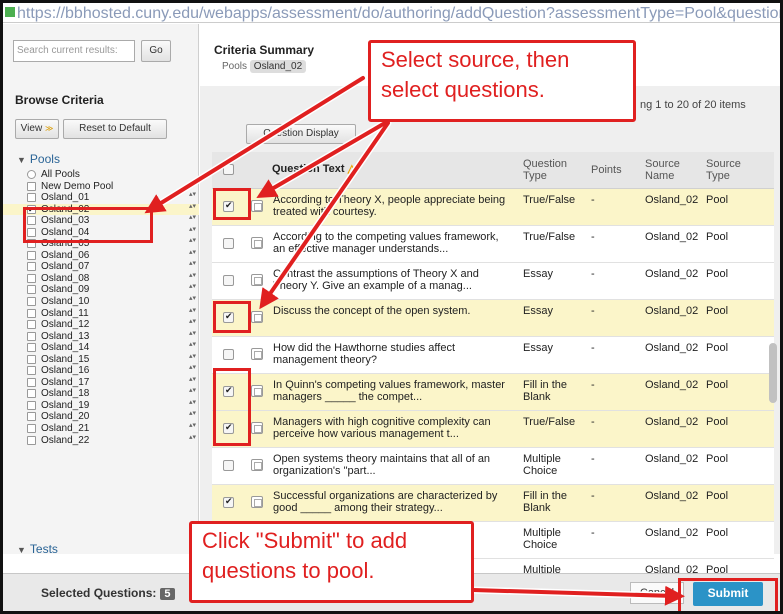  What do you see at coordinates (115, 129) in the screenshot?
I see `reset-to-default-button: Reset to Default` at bounding box center [115, 129].